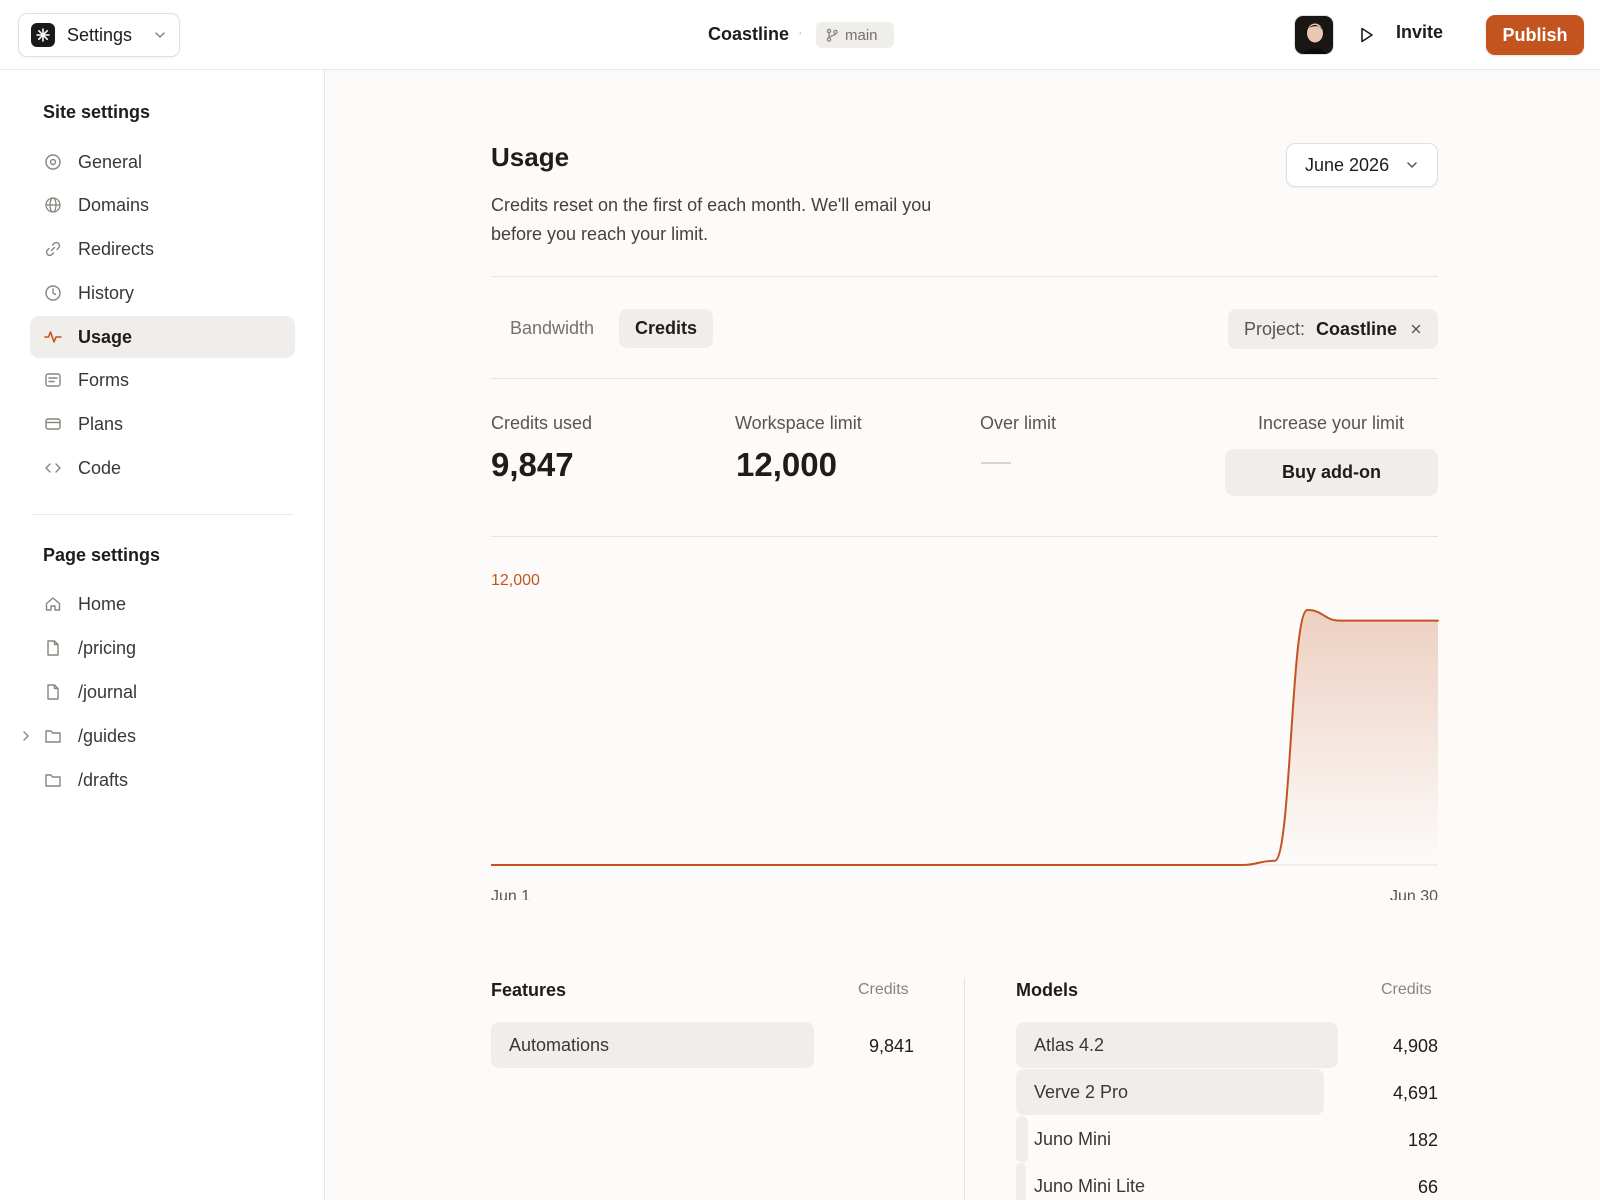 The width and height of the screenshot is (1600, 1200). I want to click on buy-add-on-button: Buy add-on, so click(1331, 472).